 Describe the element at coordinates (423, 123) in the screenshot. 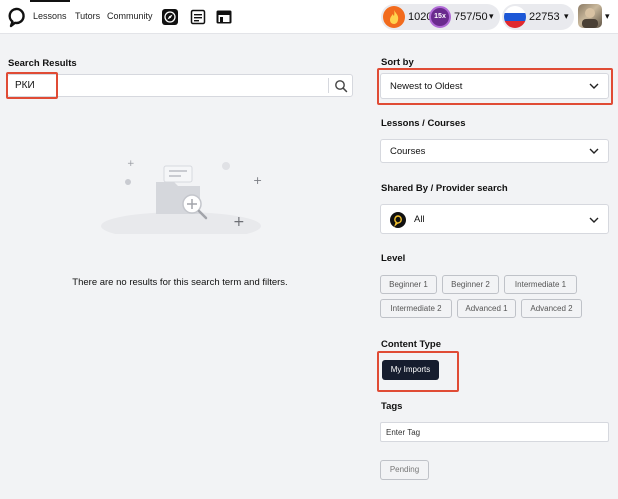

I see `lessons-courses-heading: Lessons / Courses` at that location.